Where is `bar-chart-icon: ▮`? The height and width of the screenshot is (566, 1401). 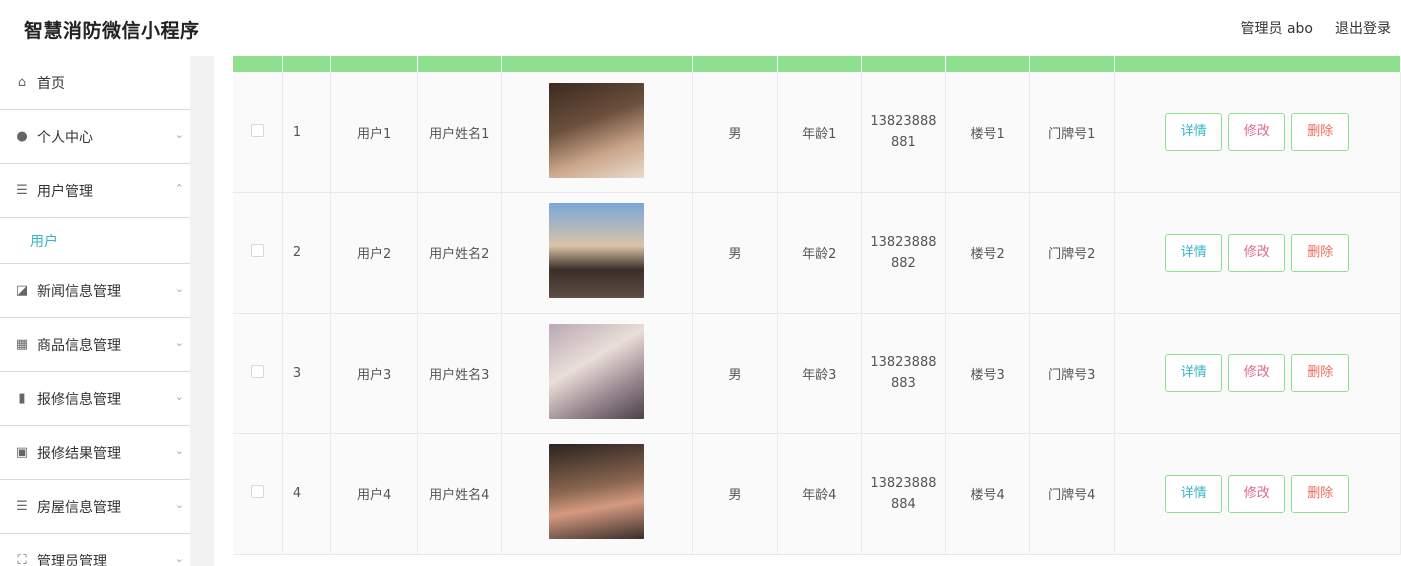 bar-chart-icon: ▮ is located at coordinates (22, 398).